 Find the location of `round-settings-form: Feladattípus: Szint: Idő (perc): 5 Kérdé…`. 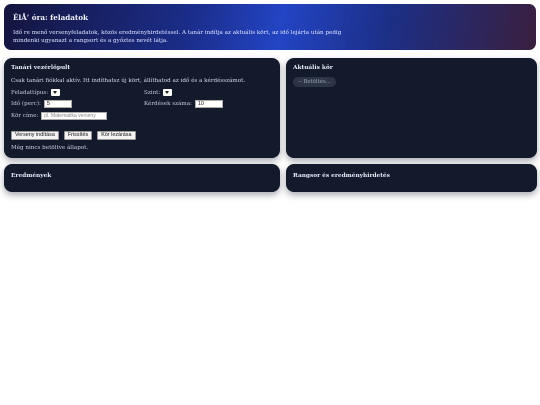

round-settings-form: Feladattípus: Szint: Idő (perc): 5 Kérdé… is located at coordinates (142, 109).